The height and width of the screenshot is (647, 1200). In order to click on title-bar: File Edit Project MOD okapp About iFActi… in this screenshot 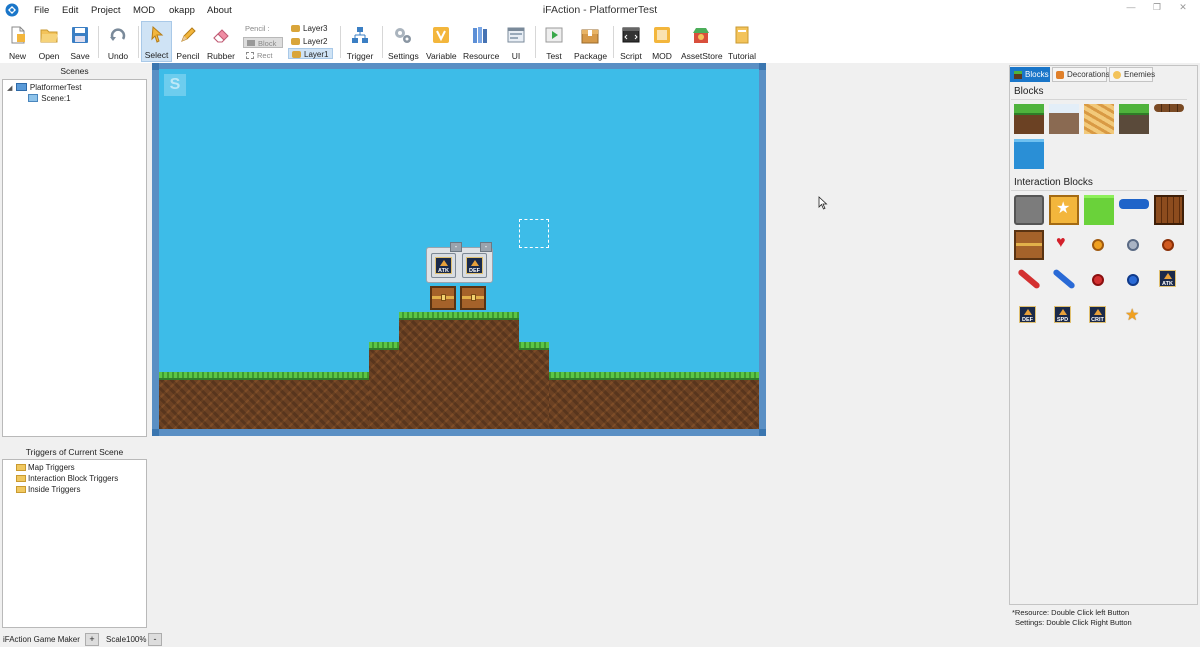, I will do `click(600, 10)`.